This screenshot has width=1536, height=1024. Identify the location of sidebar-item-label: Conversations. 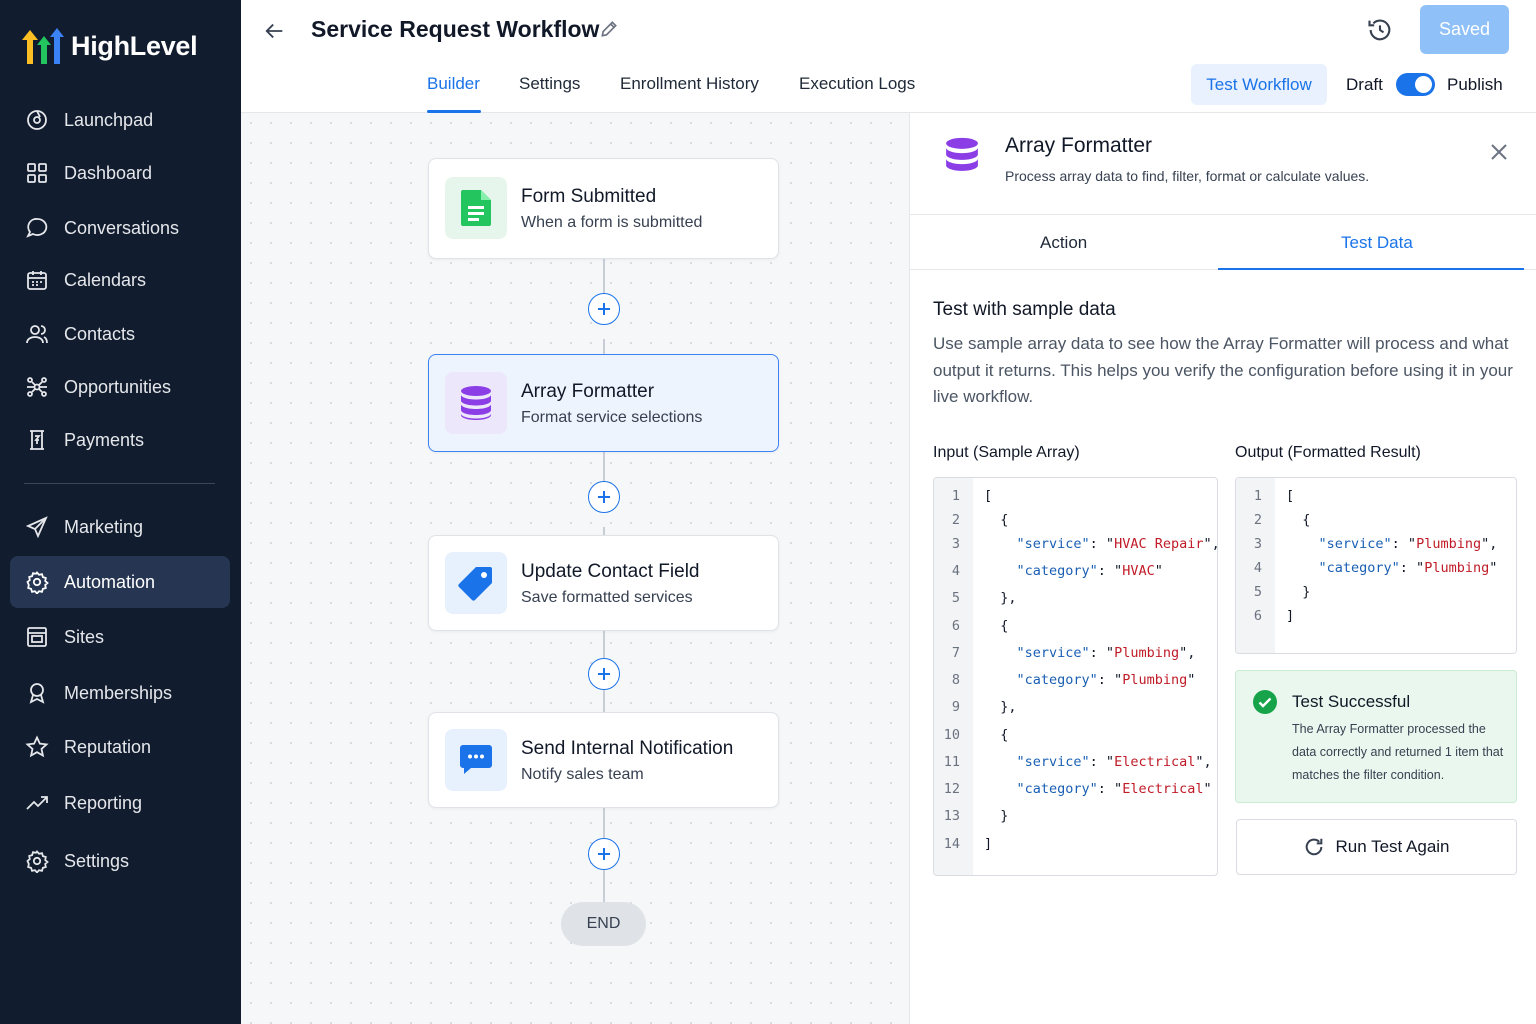
(122, 227).